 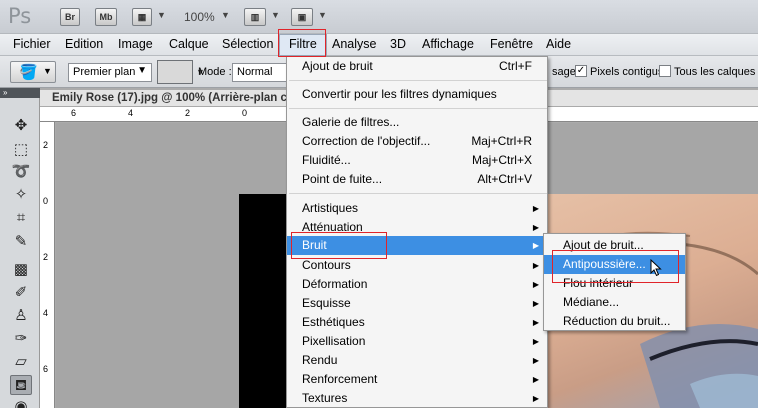 I want to click on clone-stamp-tool: ♙, so click(x=21, y=316).